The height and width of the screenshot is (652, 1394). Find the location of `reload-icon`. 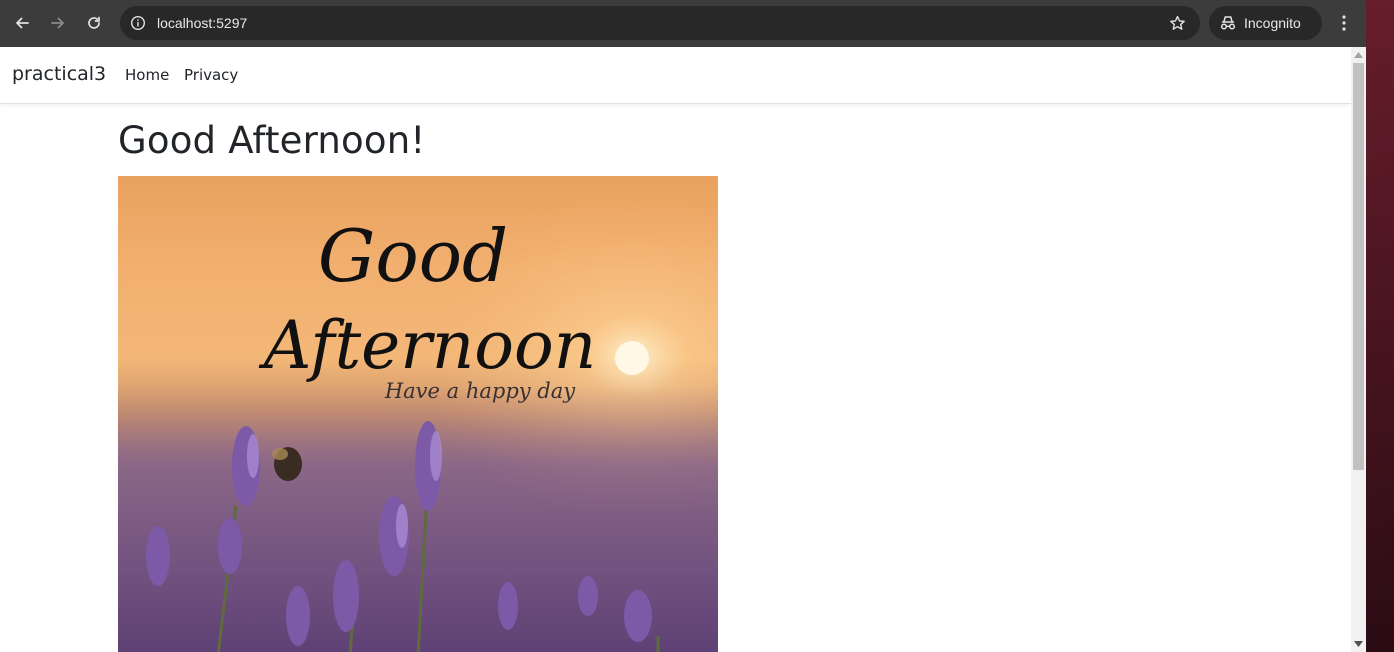

reload-icon is located at coordinates (94, 22).